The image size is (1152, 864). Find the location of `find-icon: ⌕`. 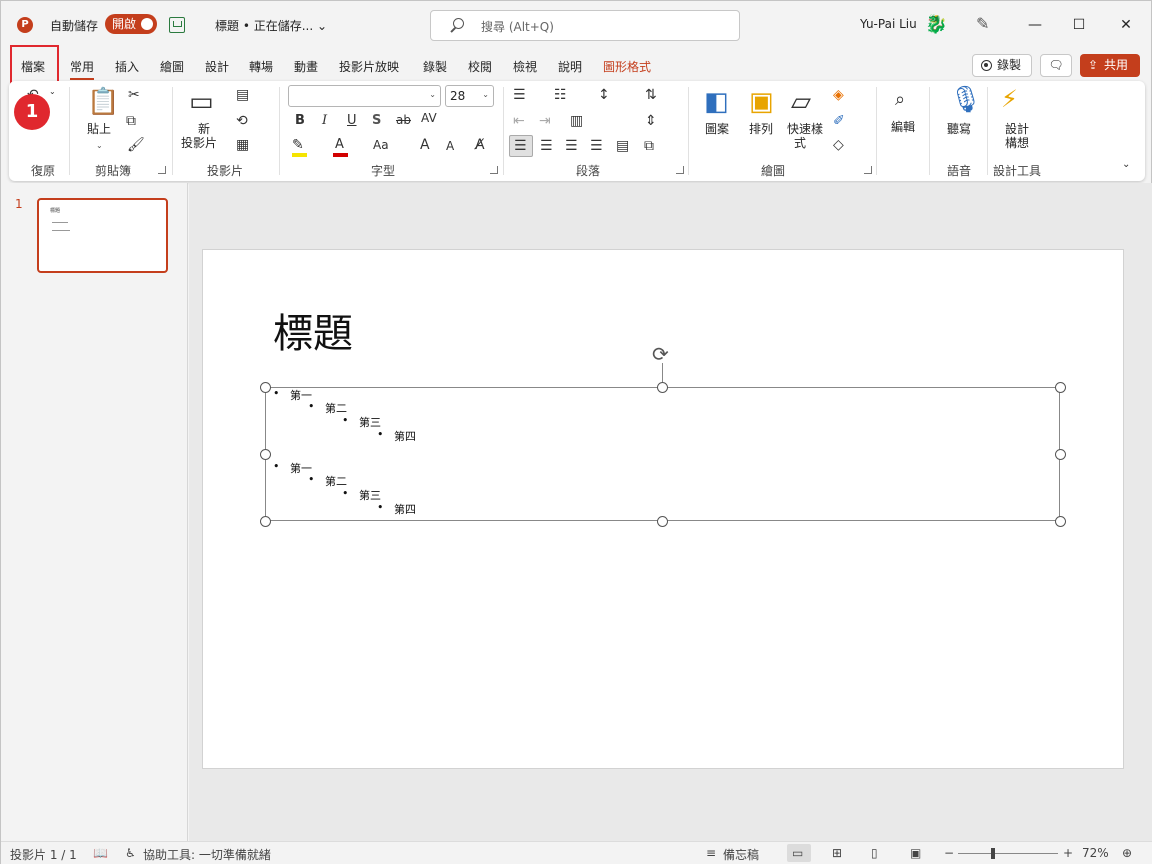

find-icon: ⌕ is located at coordinates (900, 99).